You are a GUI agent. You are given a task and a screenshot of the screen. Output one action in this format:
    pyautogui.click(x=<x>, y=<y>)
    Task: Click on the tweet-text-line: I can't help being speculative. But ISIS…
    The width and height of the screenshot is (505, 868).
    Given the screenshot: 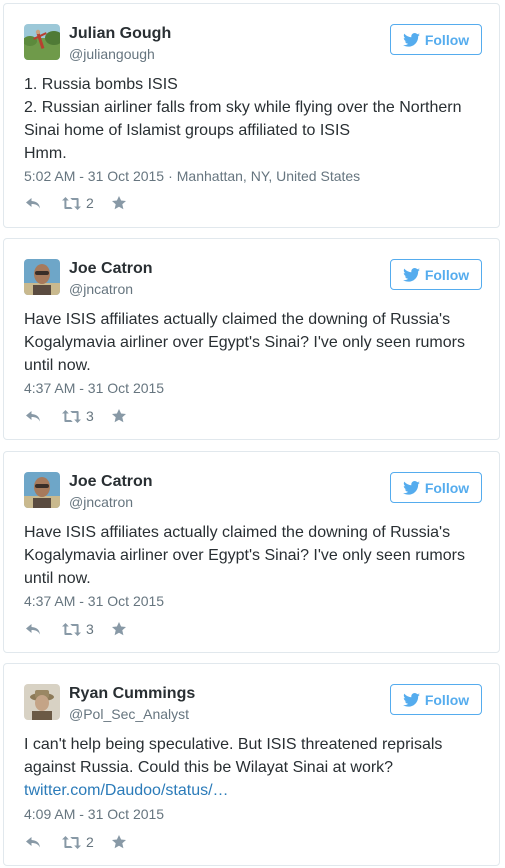 What is the action you would take?
    pyautogui.click(x=233, y=744)
    